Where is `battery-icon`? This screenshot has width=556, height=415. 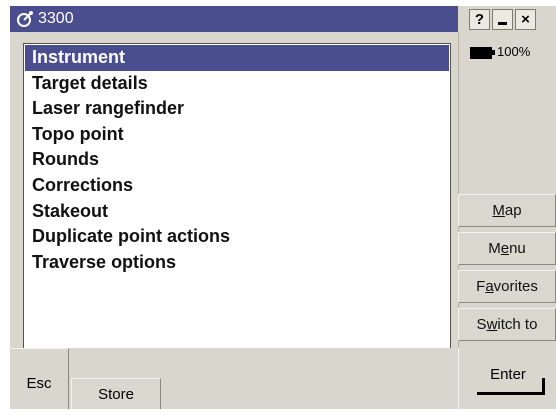
battery-icon is located at coordinates (481, 53).